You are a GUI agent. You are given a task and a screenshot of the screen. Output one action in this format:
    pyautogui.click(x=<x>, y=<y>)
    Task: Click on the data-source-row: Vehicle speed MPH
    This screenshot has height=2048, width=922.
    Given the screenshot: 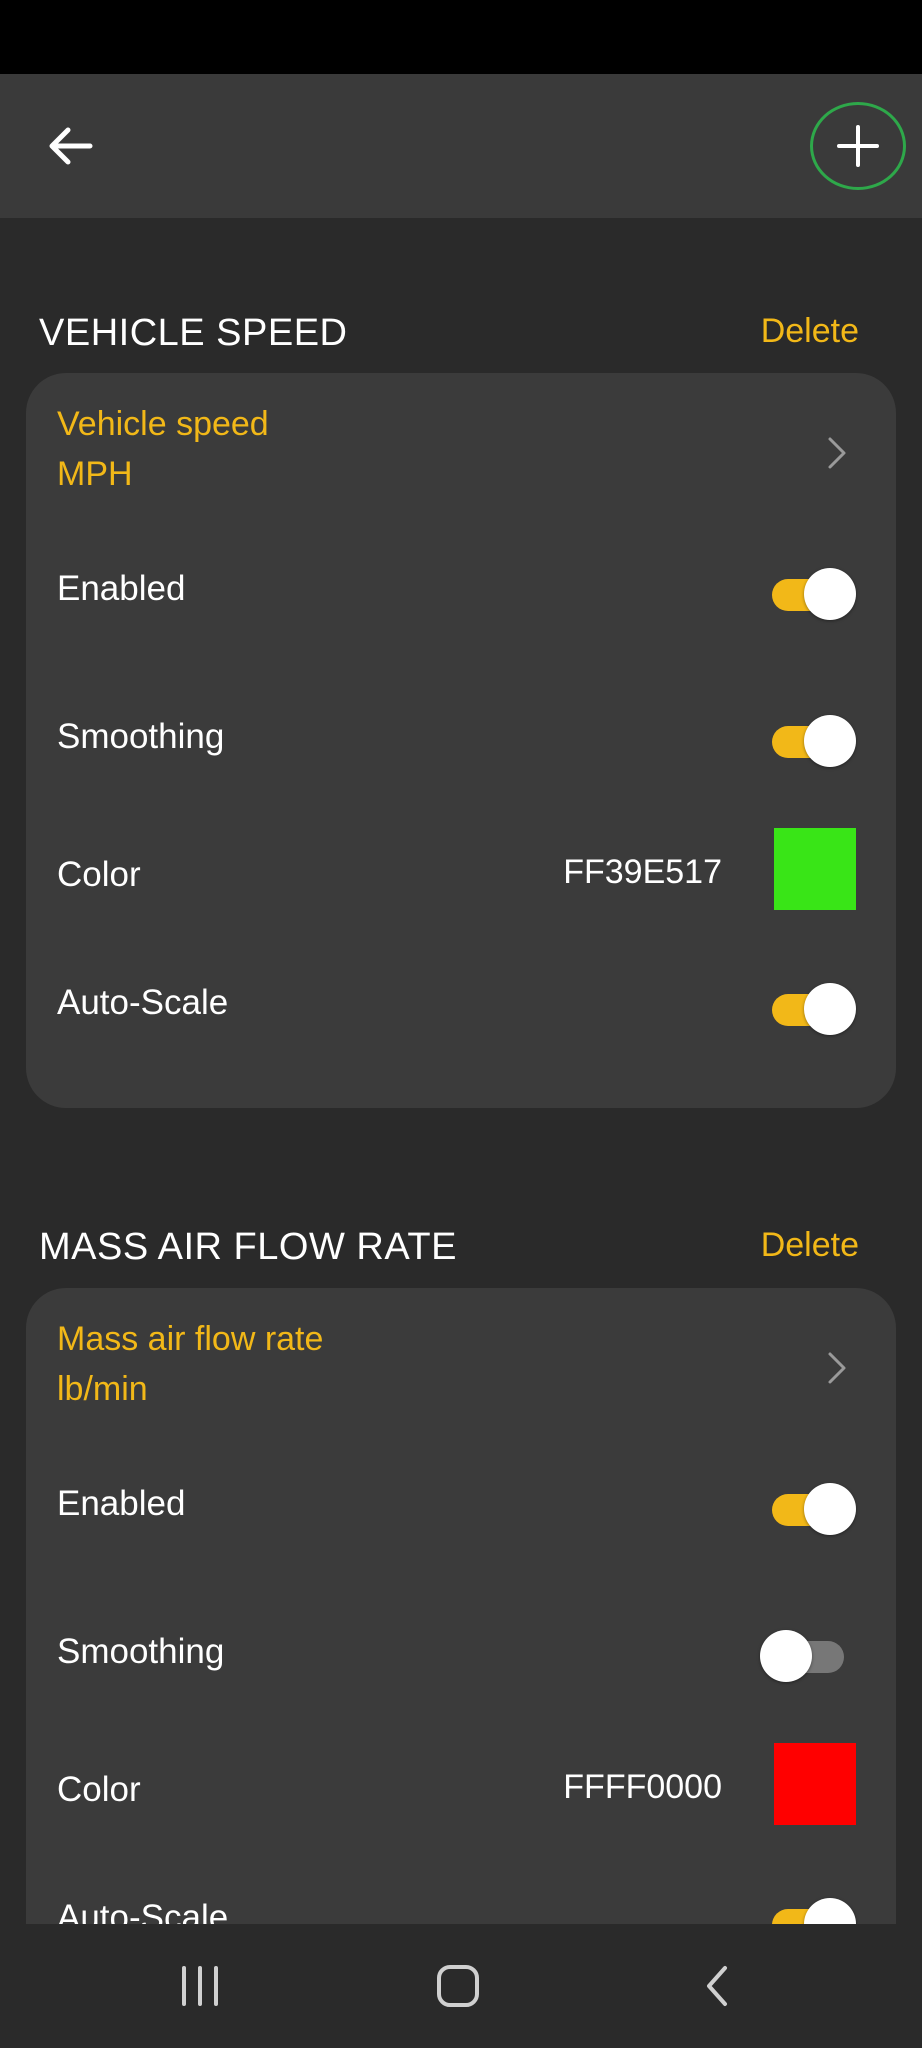 What is the action you would take?
    pyautogui.click(x=461, y=453)
    